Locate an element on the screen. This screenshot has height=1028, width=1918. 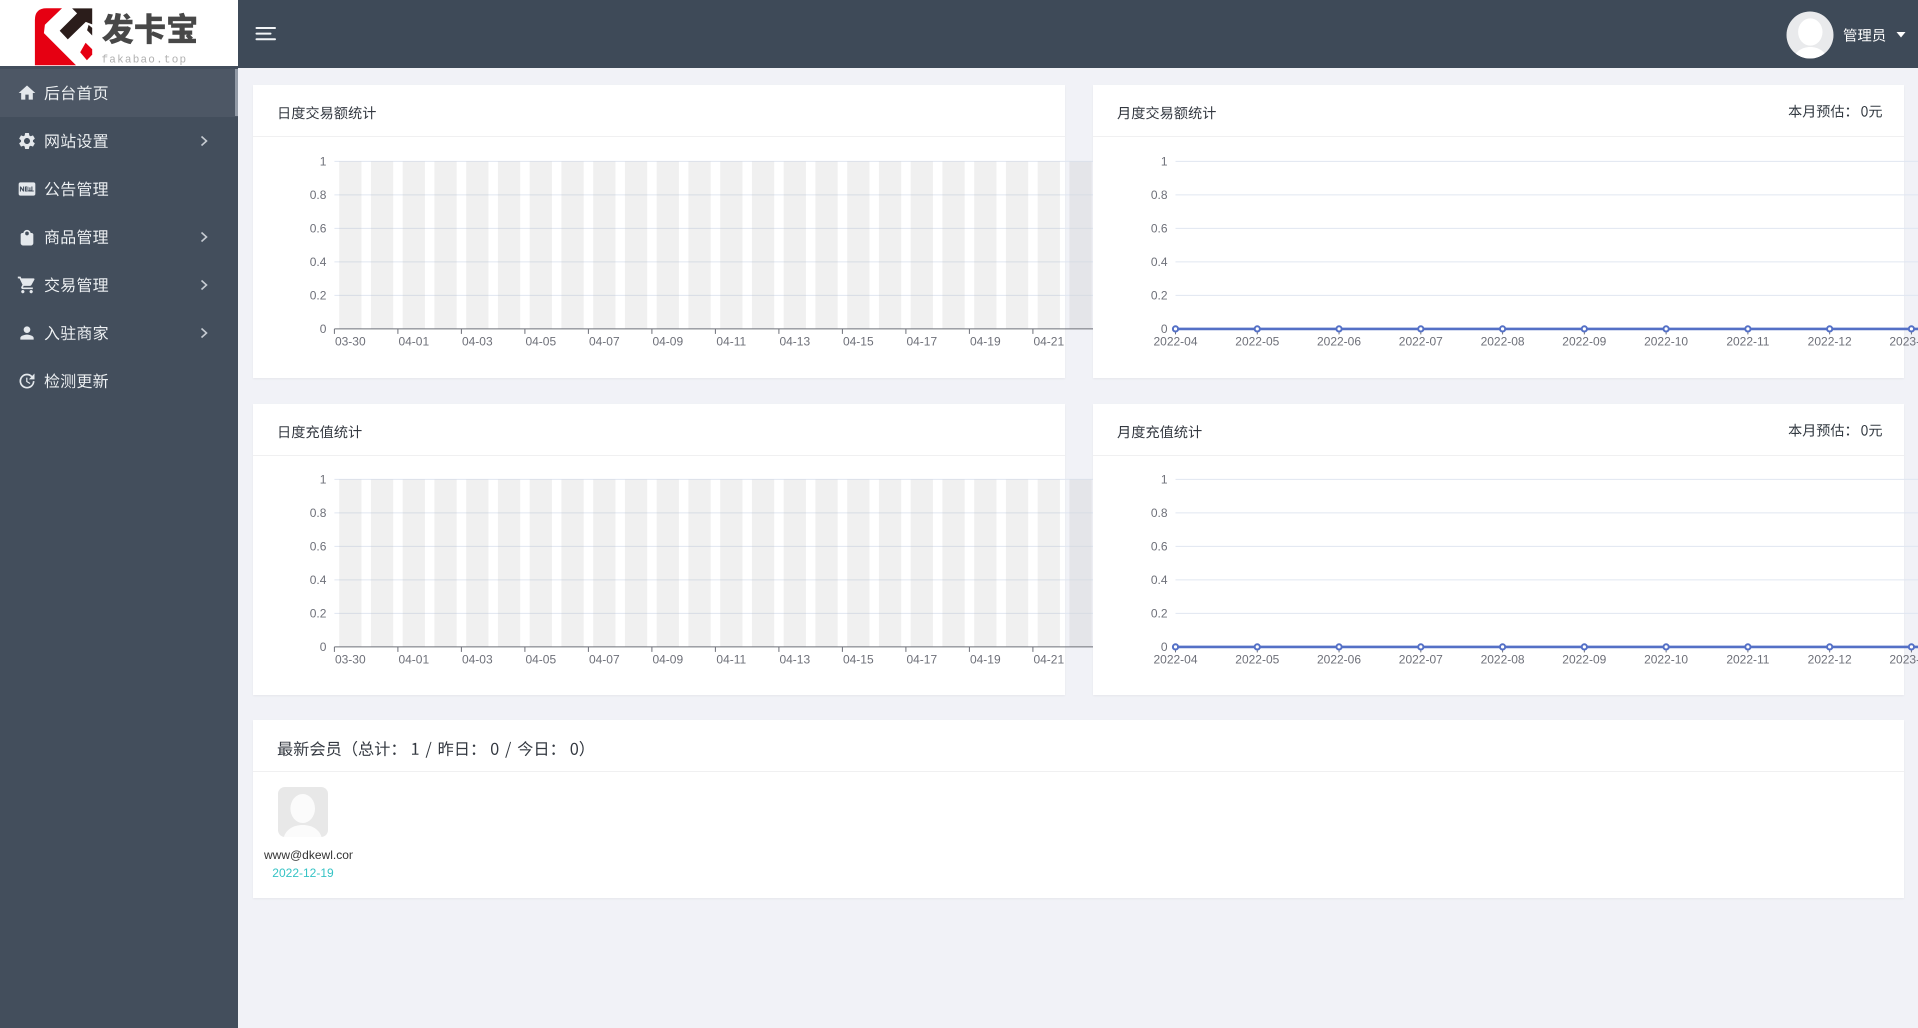
svg-text: fakabao.top is located at coordinates (145, 61).